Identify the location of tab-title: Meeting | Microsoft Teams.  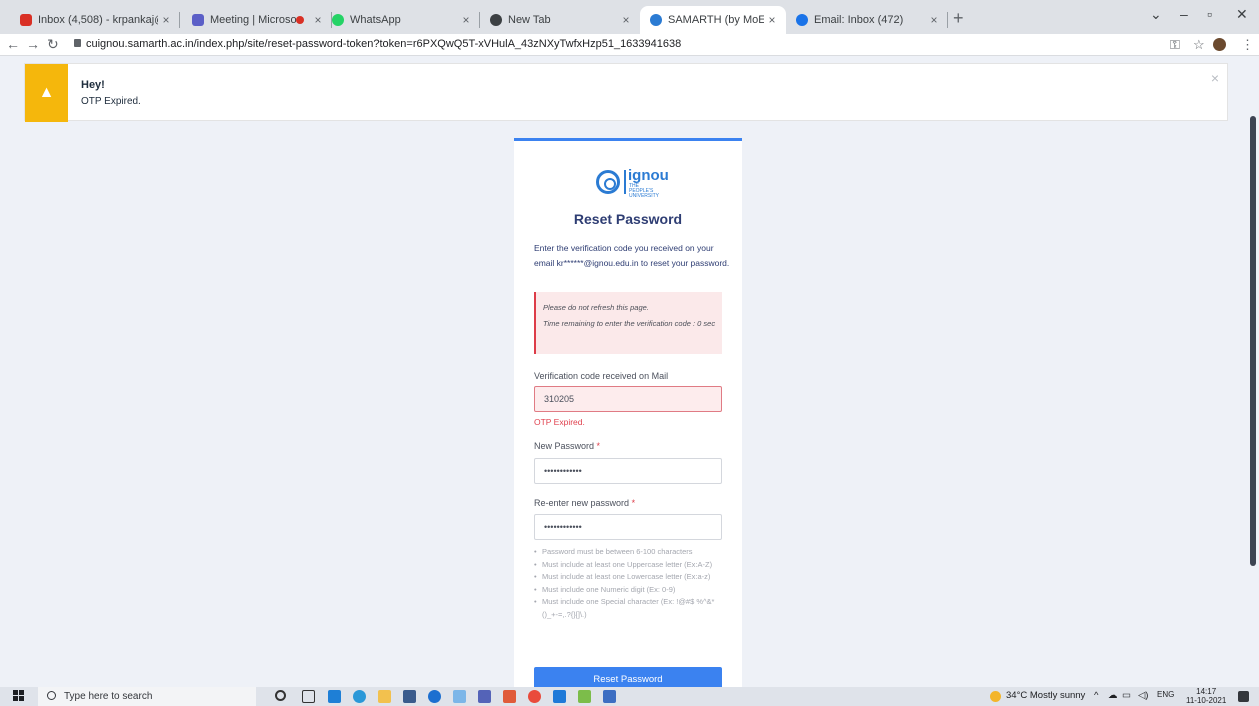
(253, 20).